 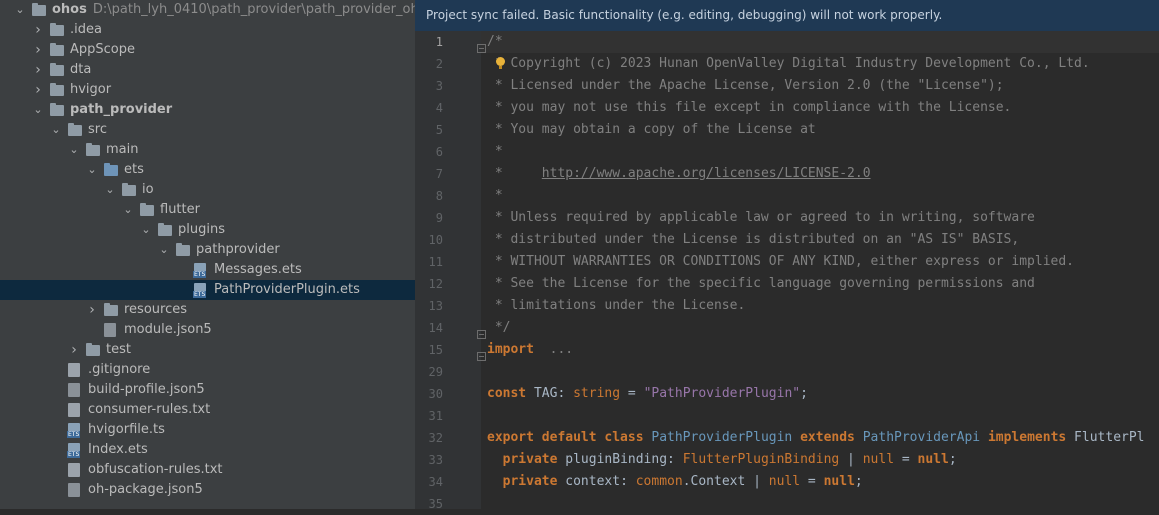 What do you see at coordinates (207, 90) in the screenshot?
I see `tree-item: › hvigor` at bounding box center [207, 90].